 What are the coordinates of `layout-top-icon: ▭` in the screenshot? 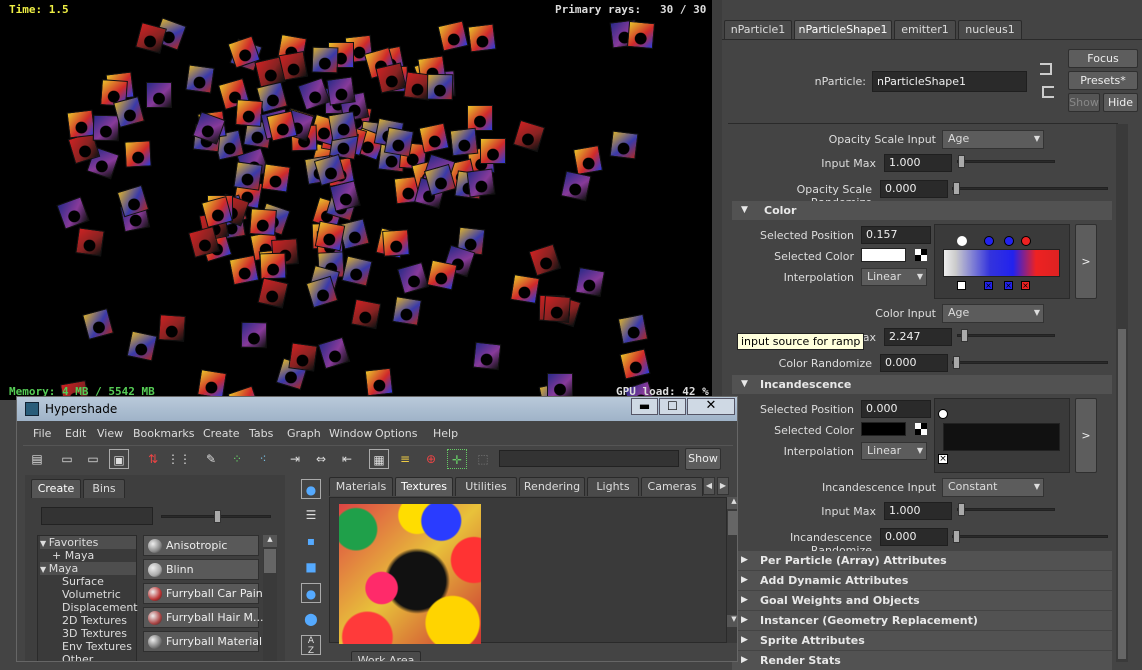 It's located at (67, 459).